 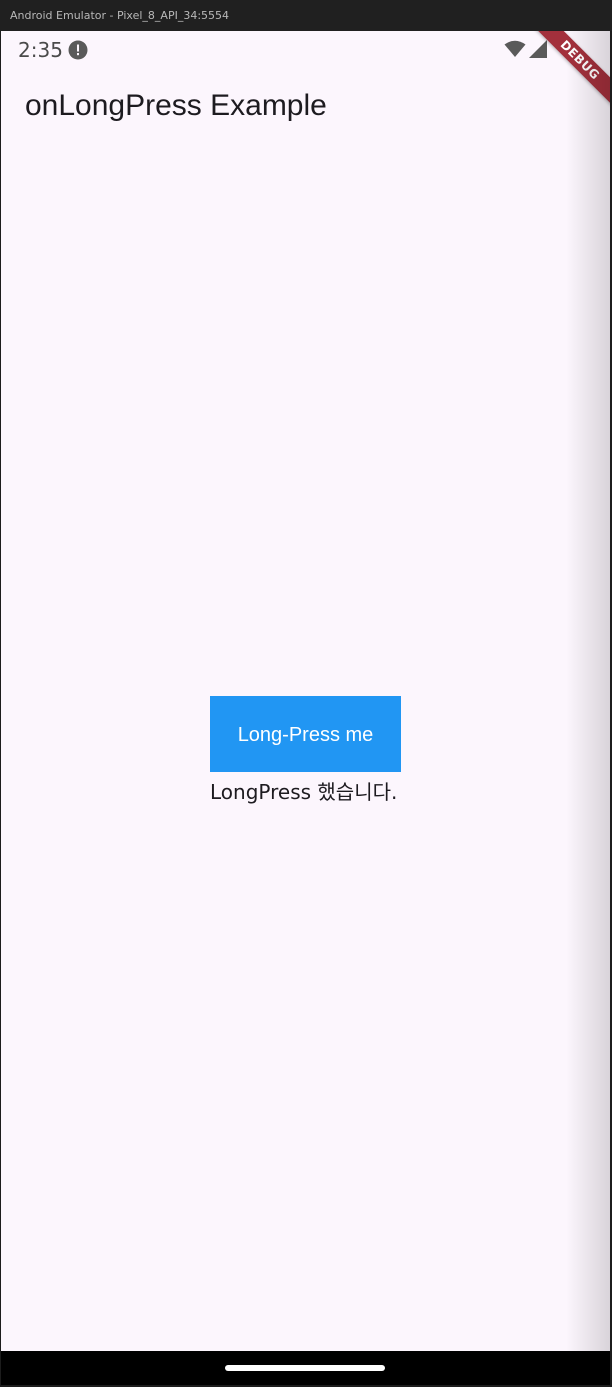 What do you see at coordinates (538, 49) in the screenshot?
I see `signal-icon` at bounding box center [538, 49].